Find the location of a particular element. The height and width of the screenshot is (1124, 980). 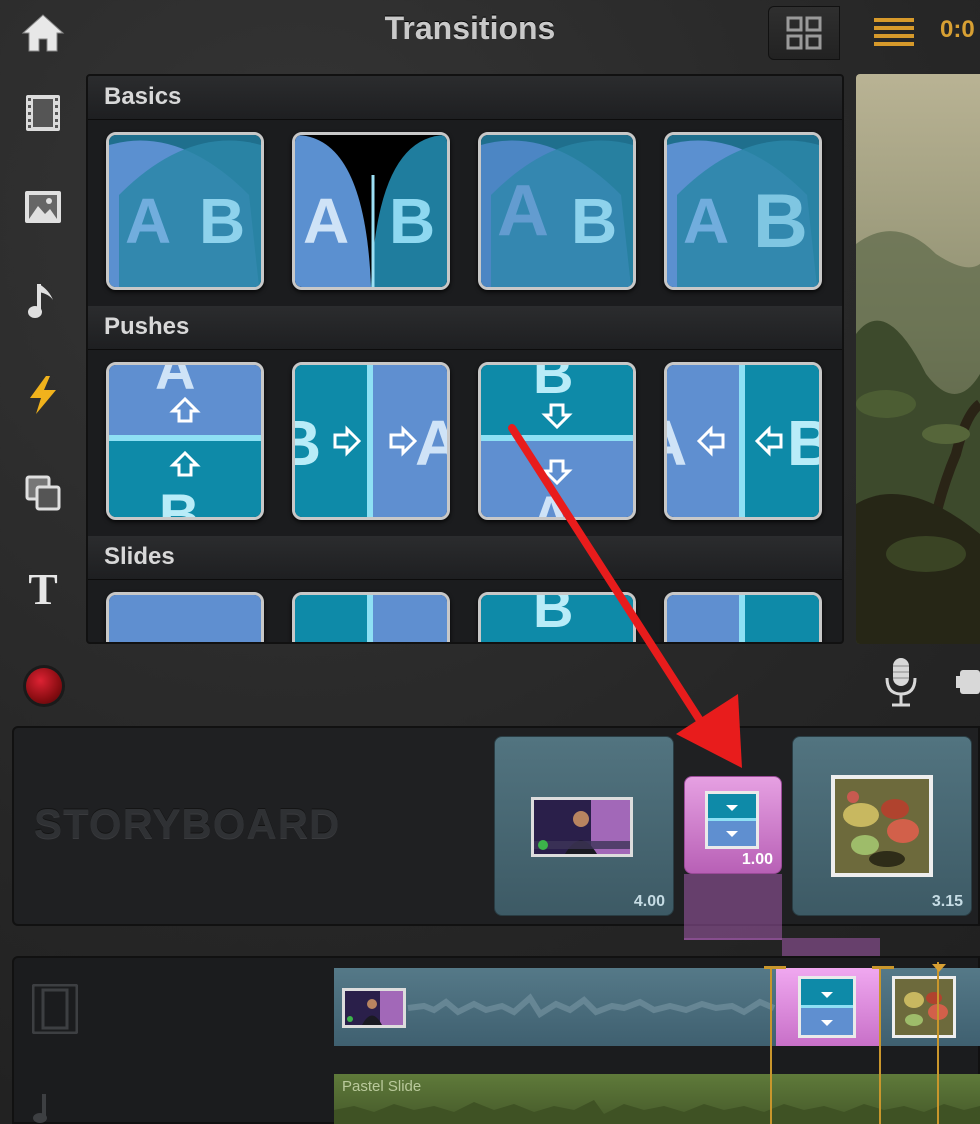

trim-handle-right is located at coordinates (880, 1046).